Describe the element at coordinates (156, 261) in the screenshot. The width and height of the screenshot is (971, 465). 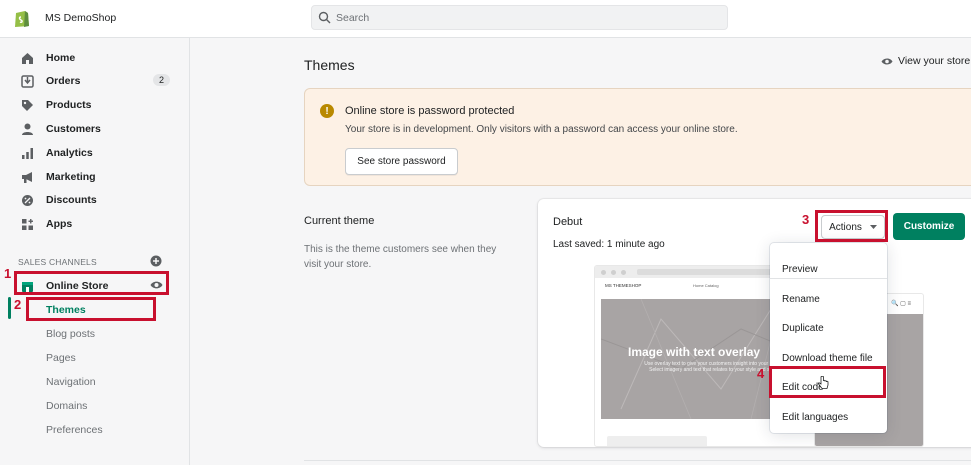
I see `add-channel-icon` at that location.